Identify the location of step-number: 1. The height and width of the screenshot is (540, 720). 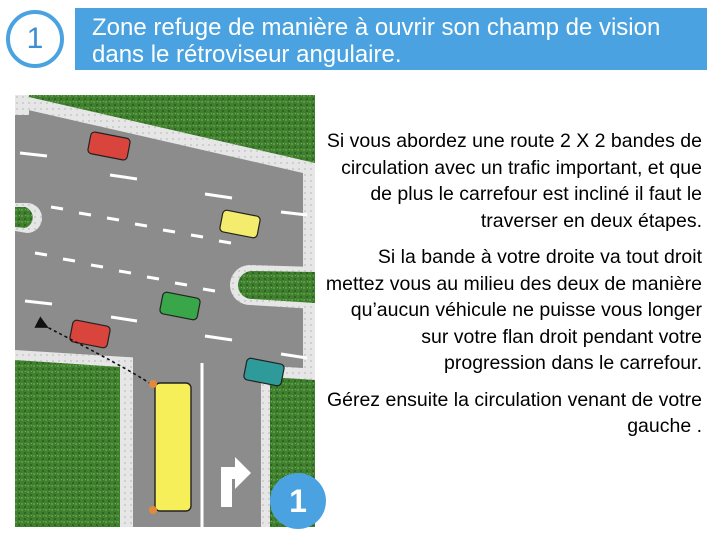
(35, 38).